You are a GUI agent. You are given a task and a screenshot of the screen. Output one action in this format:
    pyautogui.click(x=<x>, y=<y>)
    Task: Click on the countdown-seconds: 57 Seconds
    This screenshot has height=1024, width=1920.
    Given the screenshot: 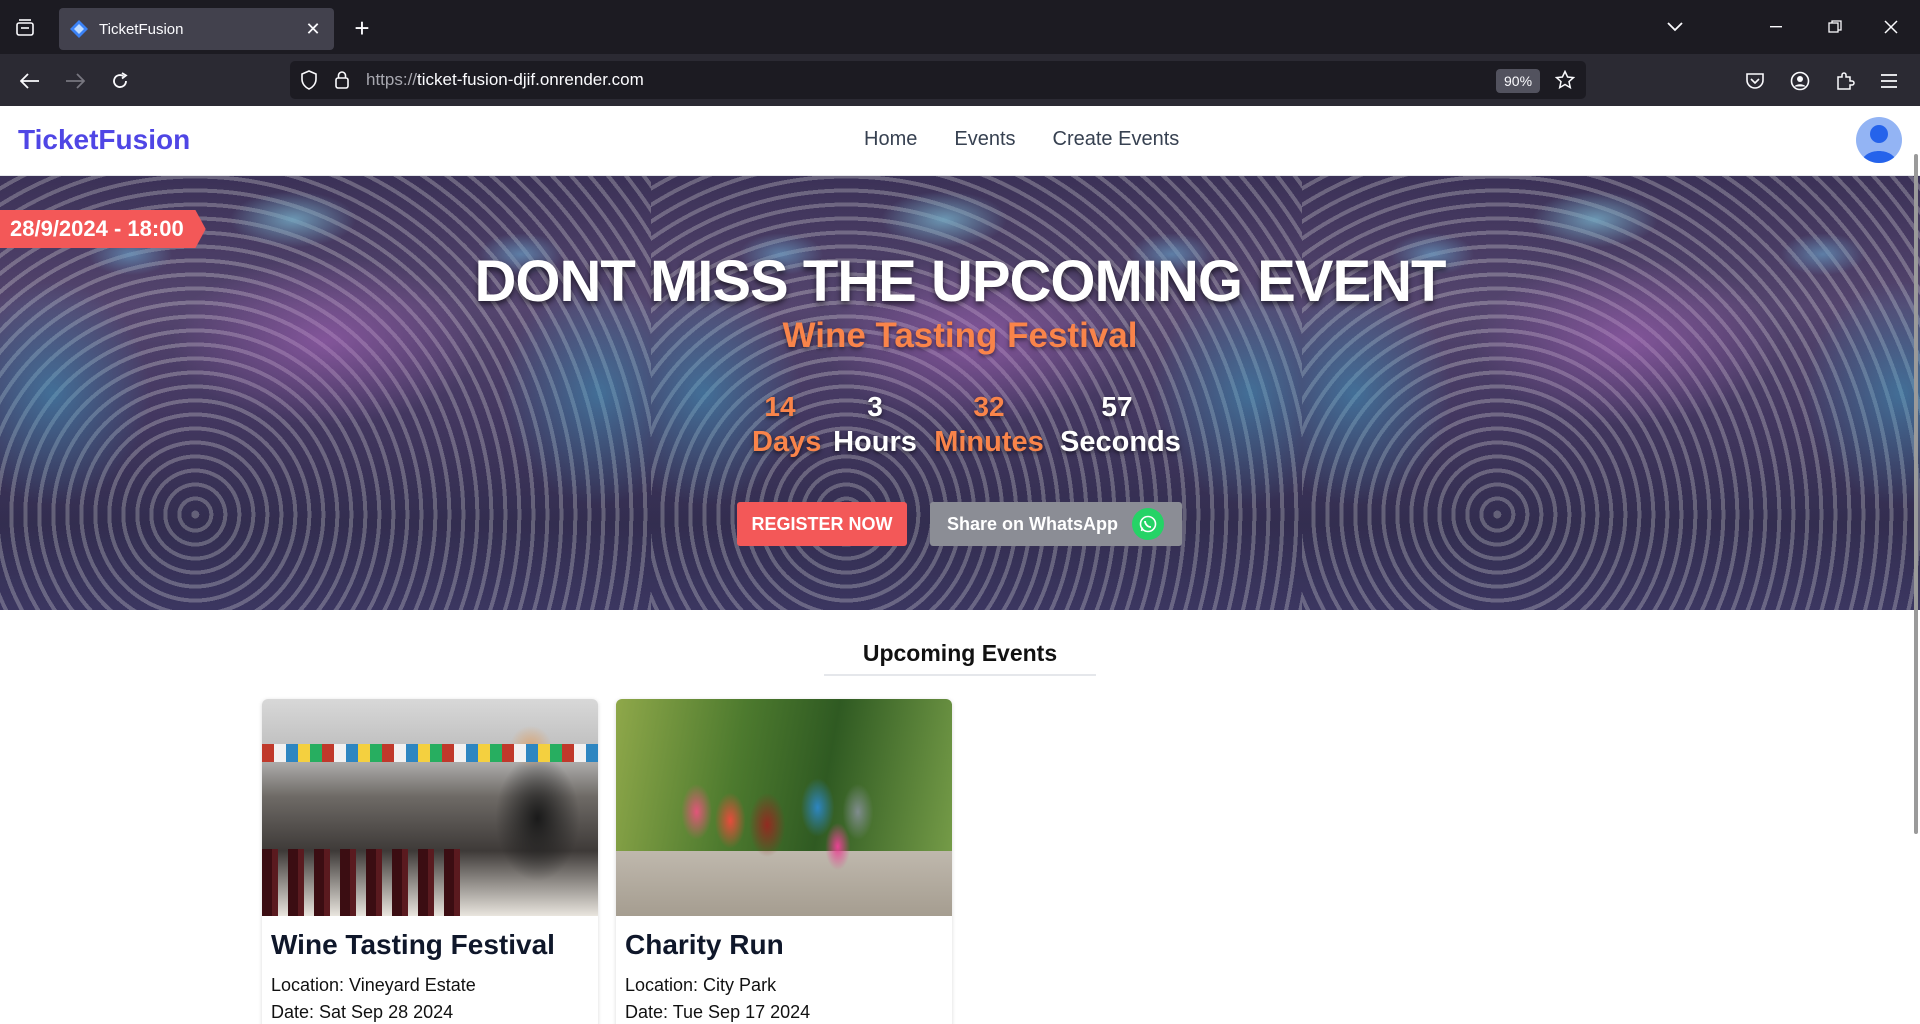 What is the action you would take?
    pyautogui.click(x=1120, y=425)
    